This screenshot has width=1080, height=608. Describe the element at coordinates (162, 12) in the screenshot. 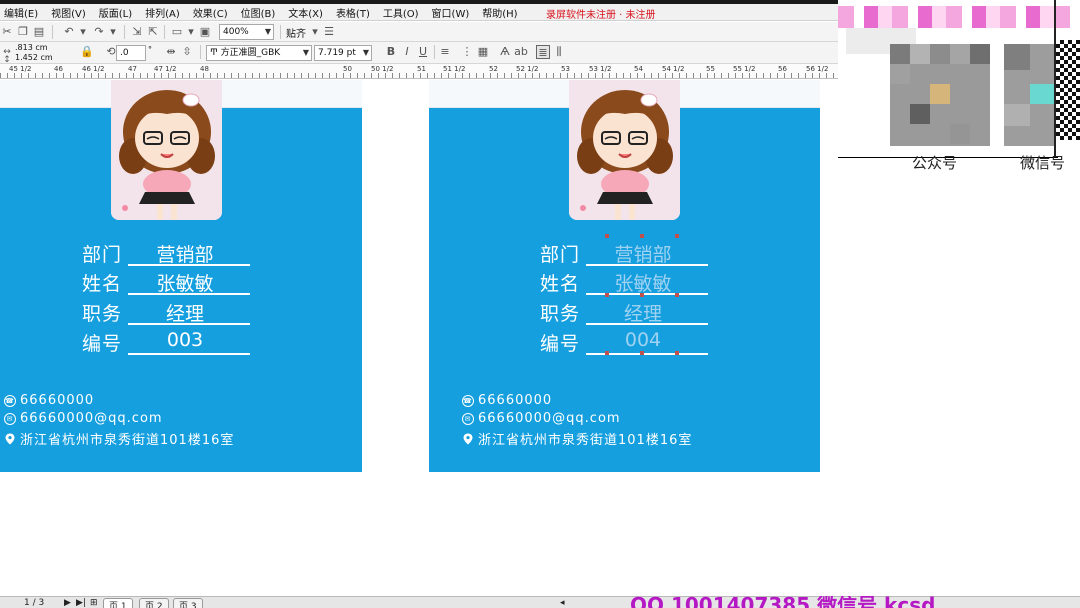

I see `menu-arrange: 排列(A)` at that location.